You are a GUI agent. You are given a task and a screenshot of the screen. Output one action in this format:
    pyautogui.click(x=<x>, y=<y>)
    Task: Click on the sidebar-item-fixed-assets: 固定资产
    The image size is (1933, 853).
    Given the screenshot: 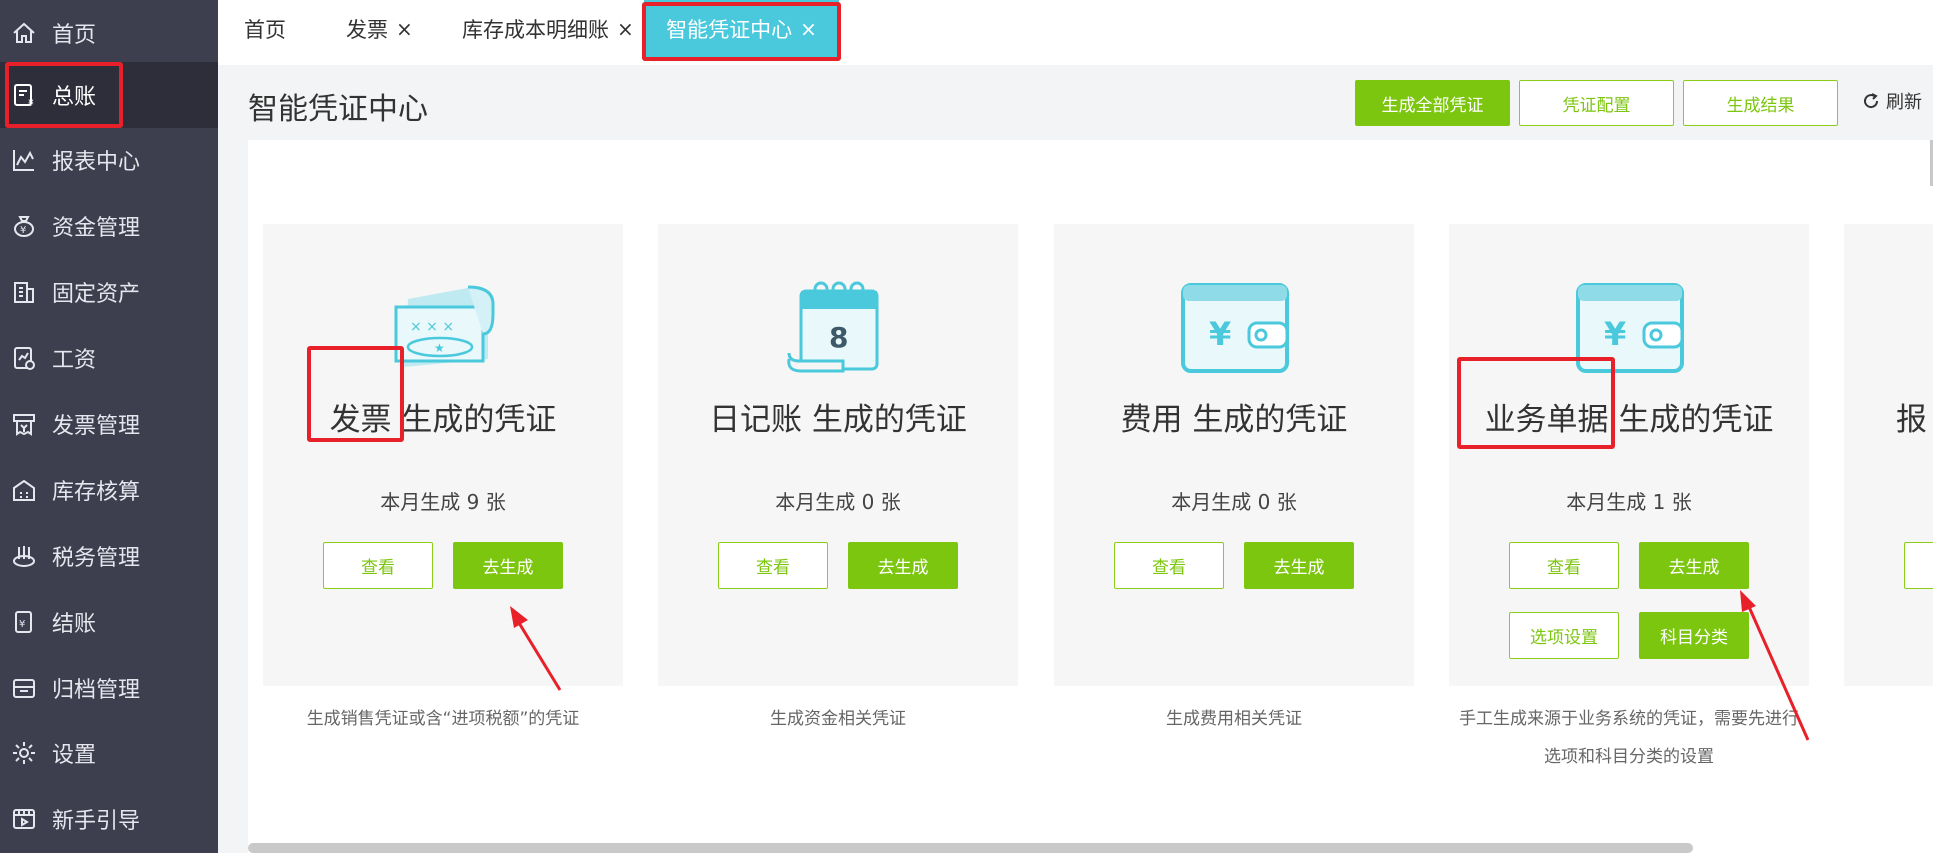 What is the action you would take?
    pyautogui.click(x=109, y=292)
    